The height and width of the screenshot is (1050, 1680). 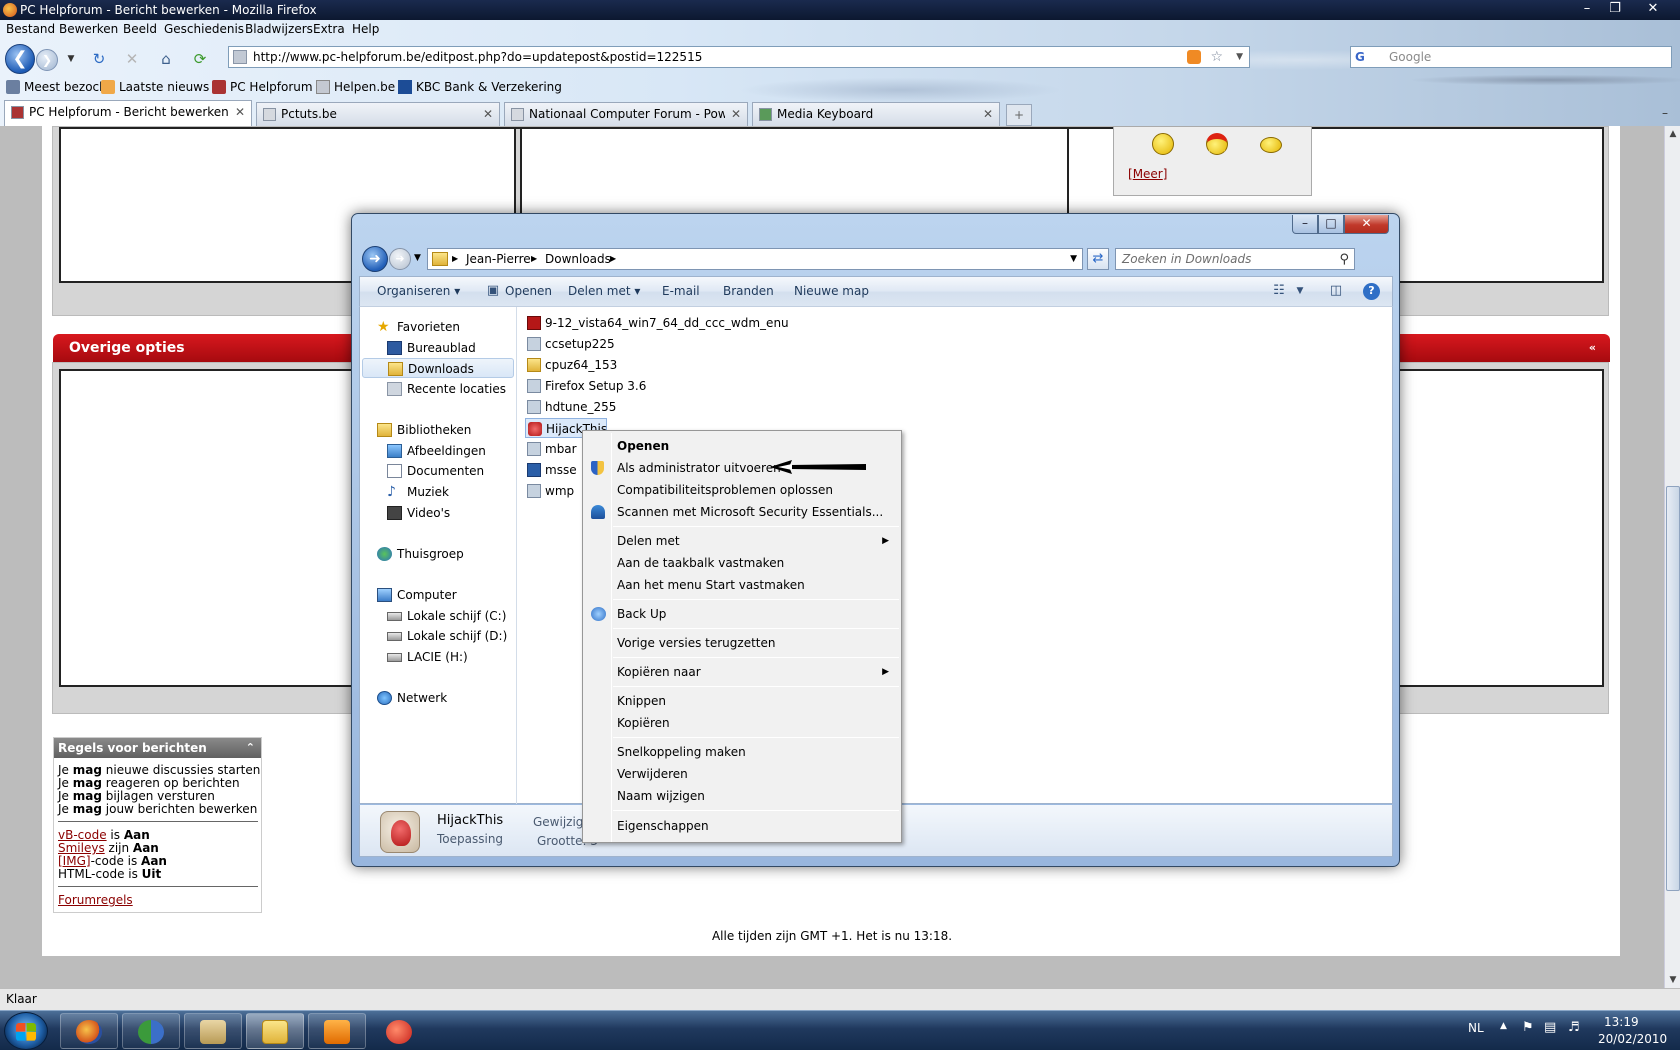 What do you see at coordinates (1300, 291) in the screenshot?
I see `view-dropdown-icon: ▼` at bounding box center [1300, 291].